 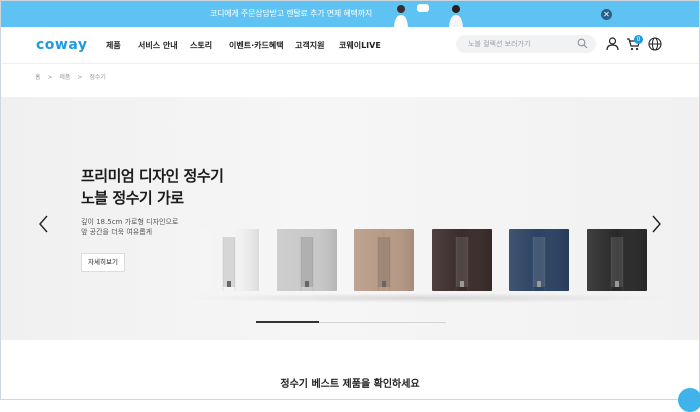 What do you see at coordinates (62, 45) in the screenshot?
I see `logo: coway` at bounding box center [62, 45].